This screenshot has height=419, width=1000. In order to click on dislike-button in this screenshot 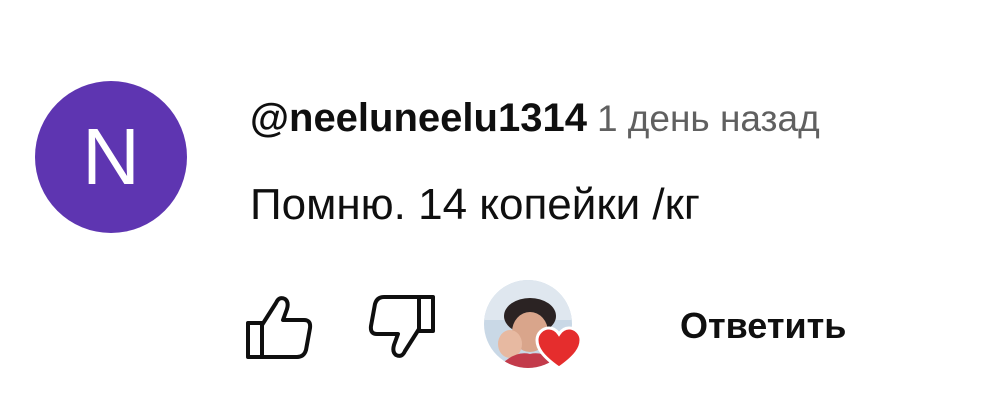, I will do `click(401, 327)`.